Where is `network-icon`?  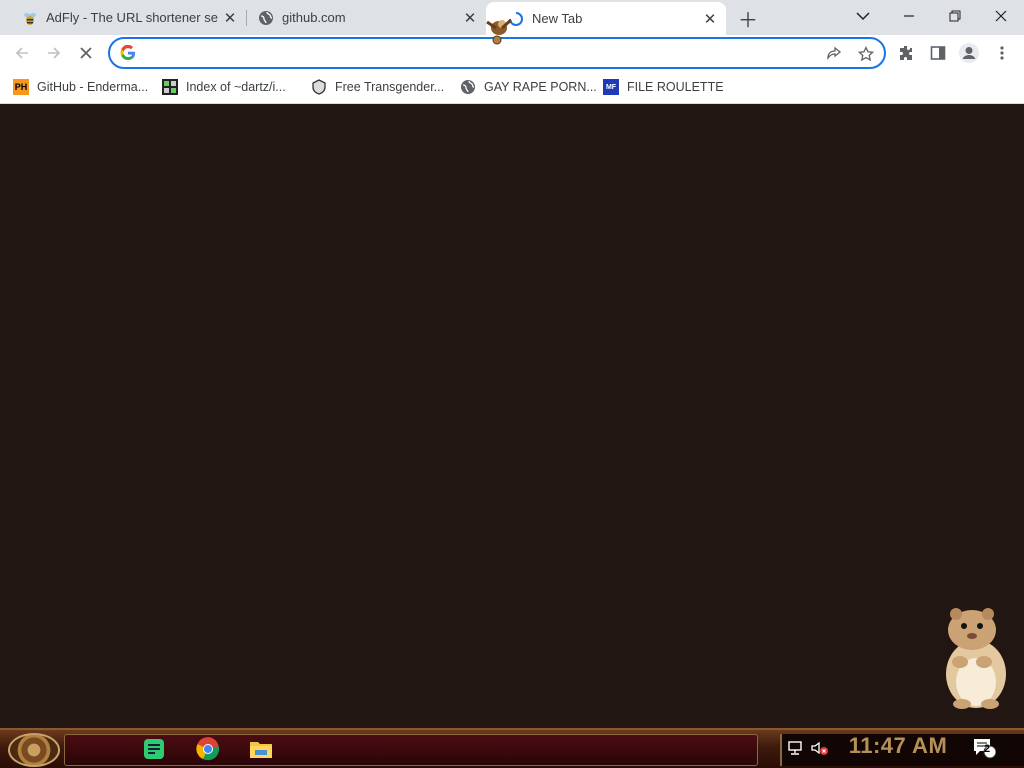
network-icon is located at coordinates (796, 748).